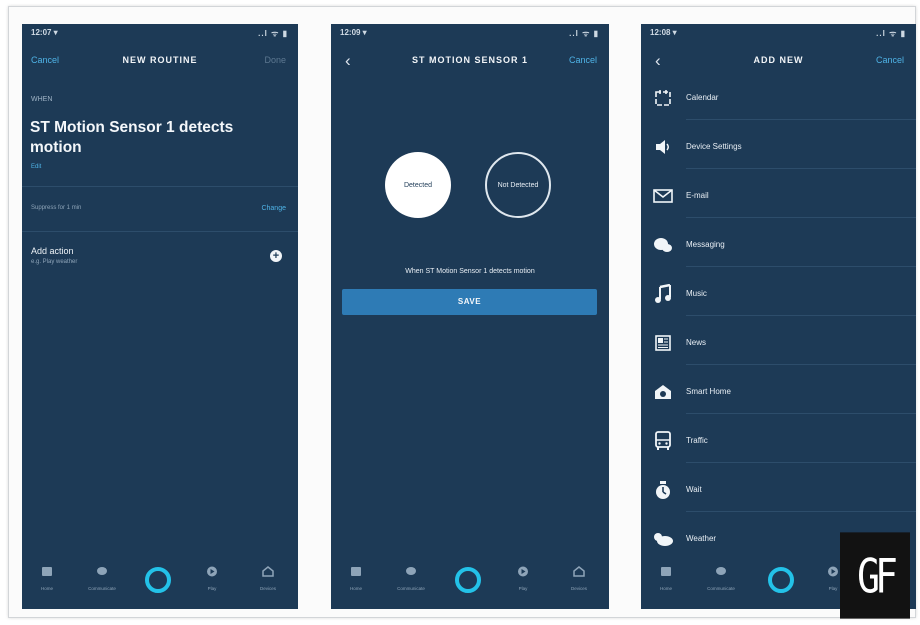 This screenshot has height=625, width=920. I want to click on nav-bar: ‹ ADD NEW Cancel, so click(778, 61).